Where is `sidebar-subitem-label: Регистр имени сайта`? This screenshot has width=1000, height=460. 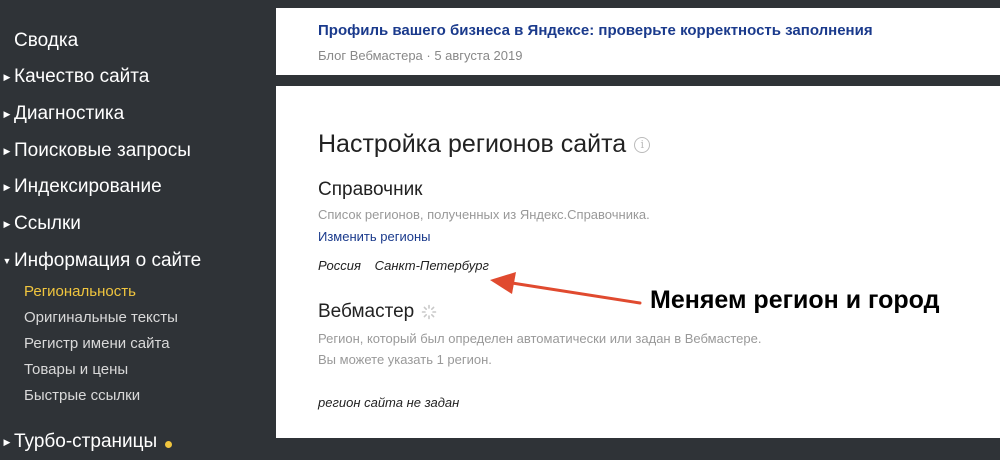 sidebar-subitem-label: Регистр имени сайта is located at coordinates (97, 343).